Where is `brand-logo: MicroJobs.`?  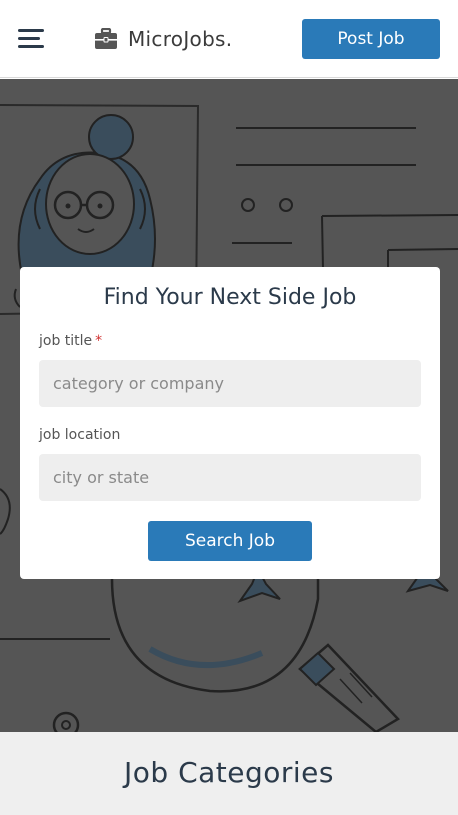 brand-logo: MicroJobs. is located at coordinates (163, 39).